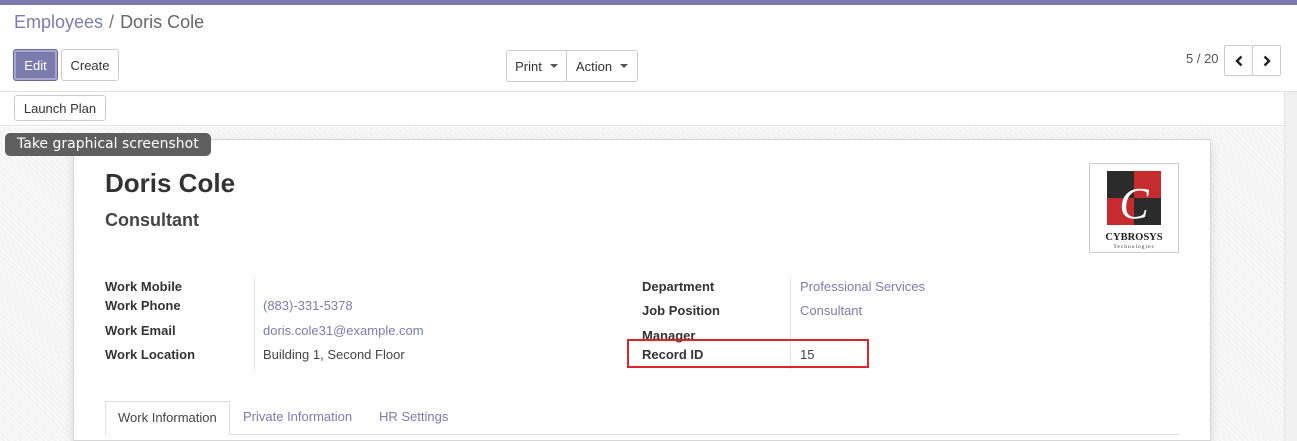 Image resolution: width=1297 pixels, height=441 pixels. What do you see at coordinates (254, 324) in the screenshot?
I see `left-group-divider` at bounding box center [254, 324].